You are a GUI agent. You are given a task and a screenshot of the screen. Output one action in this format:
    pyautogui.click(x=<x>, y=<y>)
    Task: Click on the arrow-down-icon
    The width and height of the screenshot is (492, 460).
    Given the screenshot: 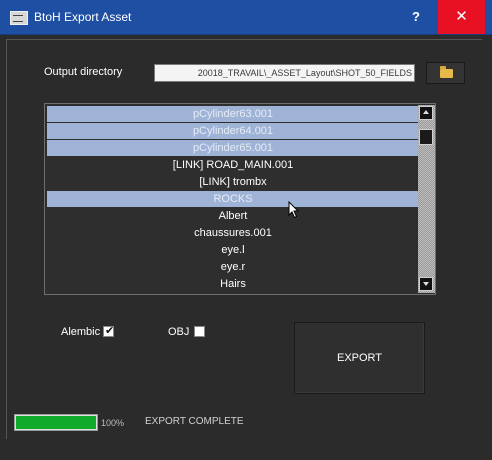 What is the action you would take?
    pyautogui.click(x=426, y=284)
    